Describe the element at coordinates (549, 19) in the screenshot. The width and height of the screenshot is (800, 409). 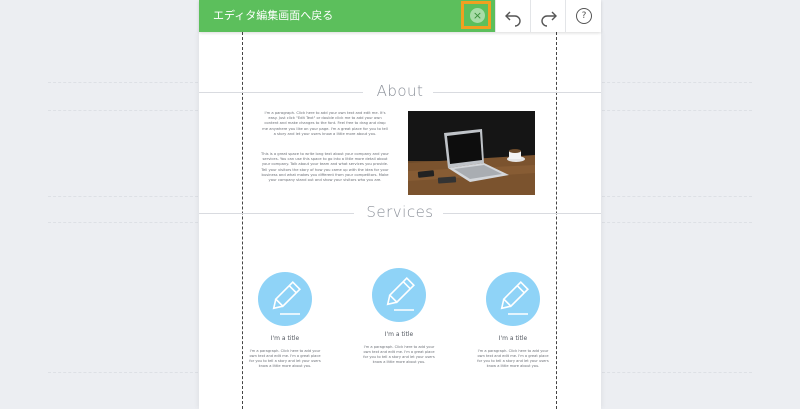
I see `redo-icon` at that location.